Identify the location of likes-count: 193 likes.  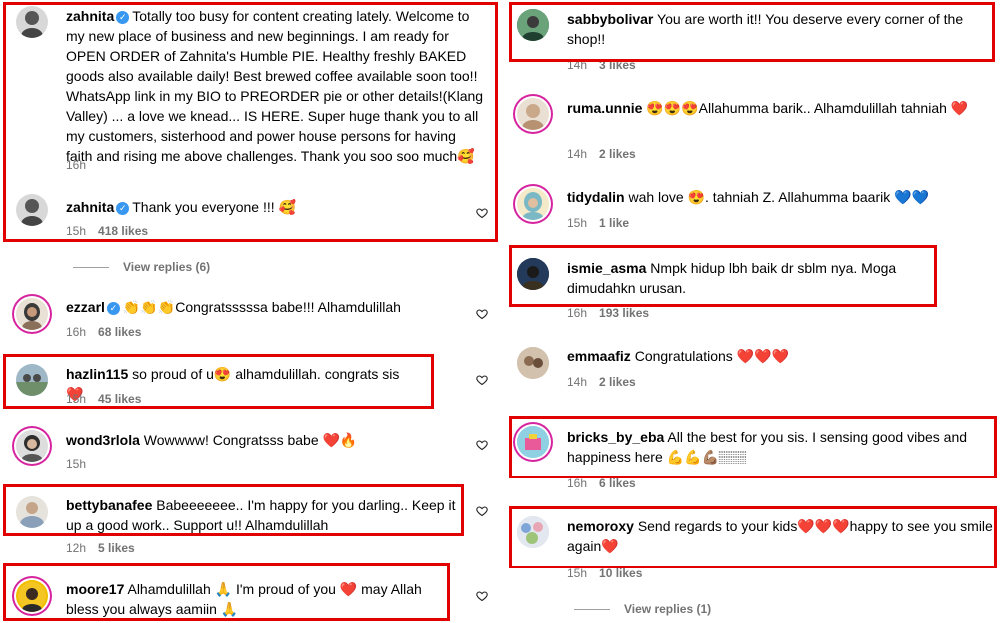
(624, 313).